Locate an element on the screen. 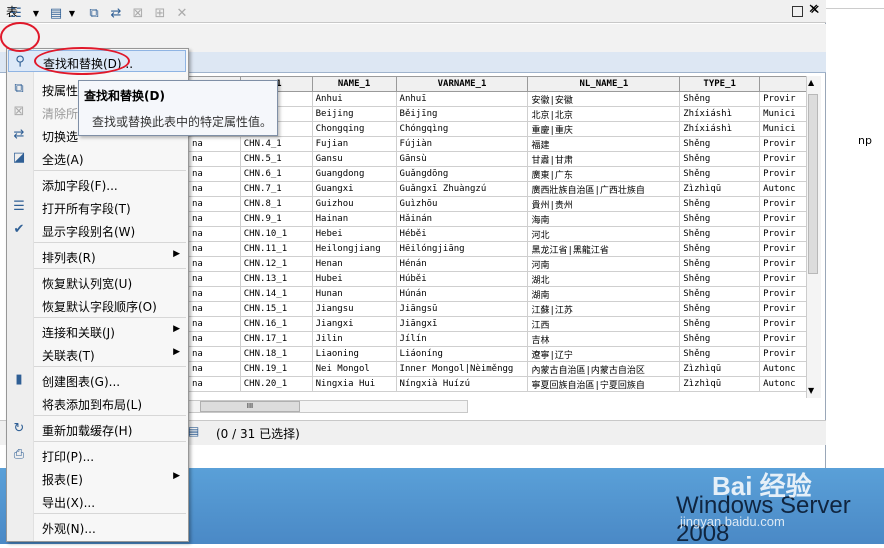 The image size is (884, 548). delete-selected-icon: ⊞ is located at coordinates (160, 14).